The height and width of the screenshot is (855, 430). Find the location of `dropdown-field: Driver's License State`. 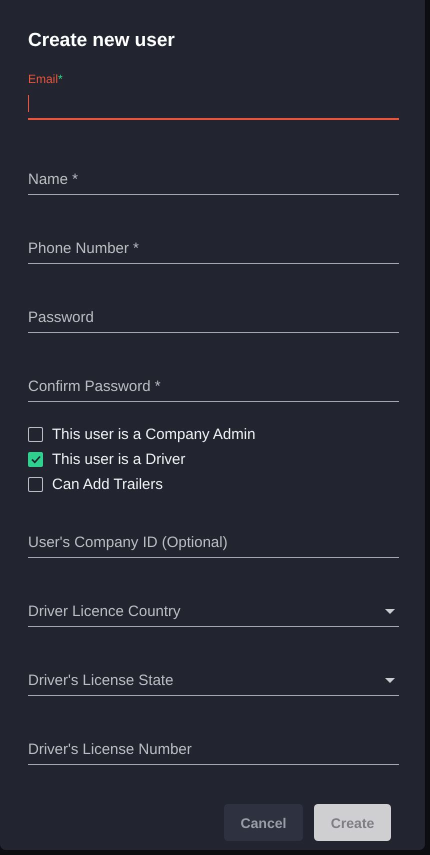

dropdown-field: Driver's License State is located at coordinates (213, 684).